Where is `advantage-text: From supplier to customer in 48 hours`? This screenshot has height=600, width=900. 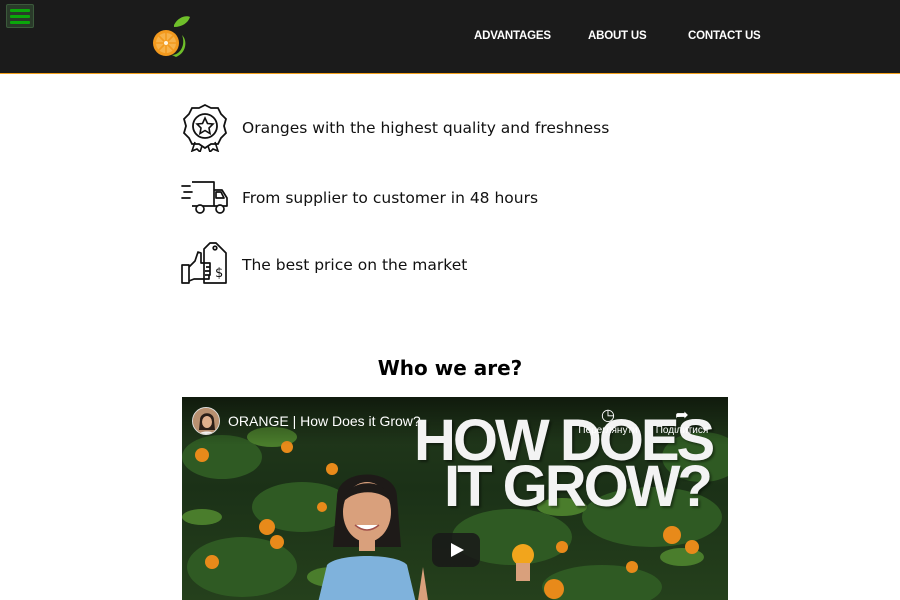
advantage-text: From supplier to customer in 48 hours is located at coordinates (390, 198).